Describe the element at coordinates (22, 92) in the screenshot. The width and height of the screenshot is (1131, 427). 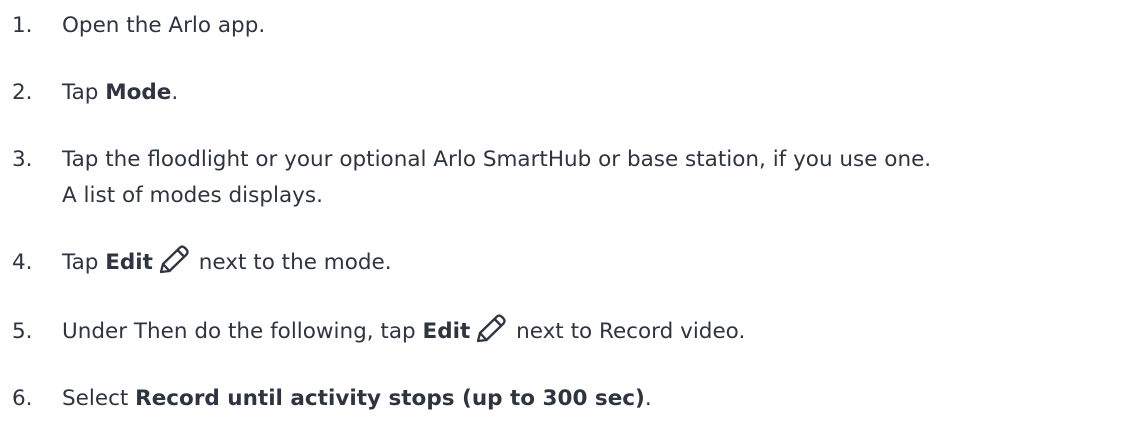
I see `step-number: 2.` at that location.